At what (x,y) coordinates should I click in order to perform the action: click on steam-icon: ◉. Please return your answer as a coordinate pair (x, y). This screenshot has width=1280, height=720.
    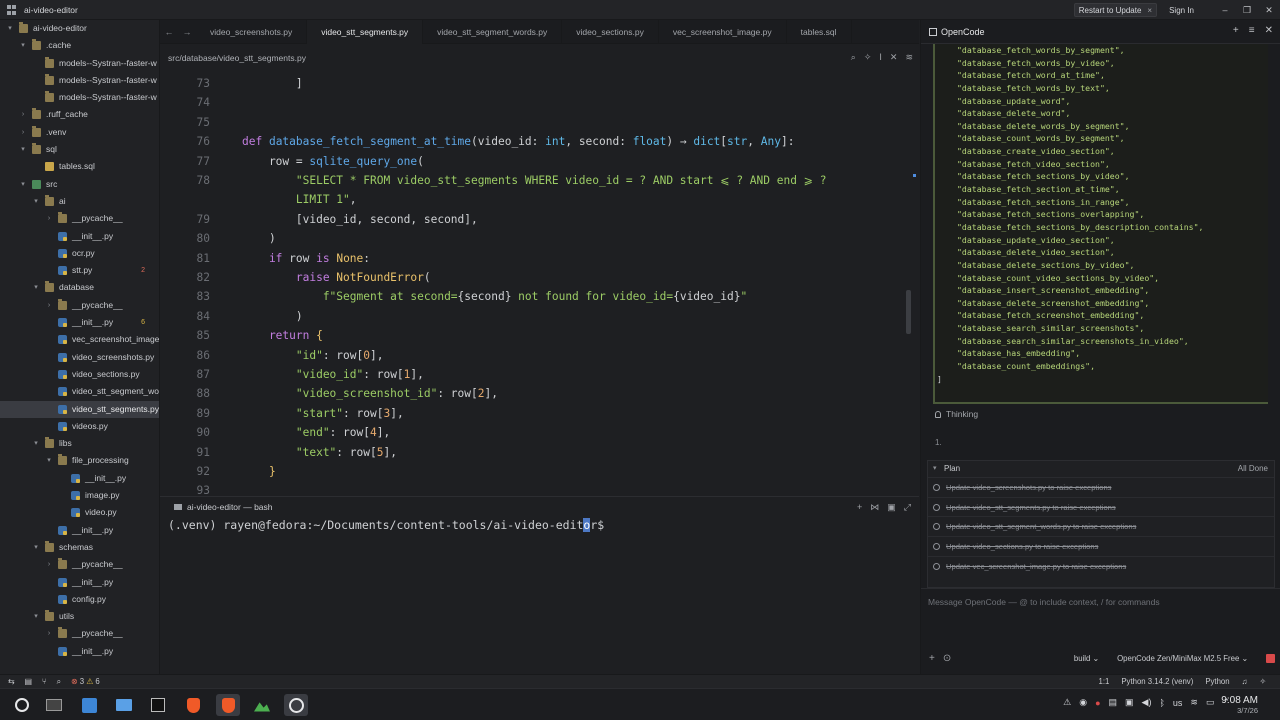
    Looking at the image, I should click on (1083, 702).